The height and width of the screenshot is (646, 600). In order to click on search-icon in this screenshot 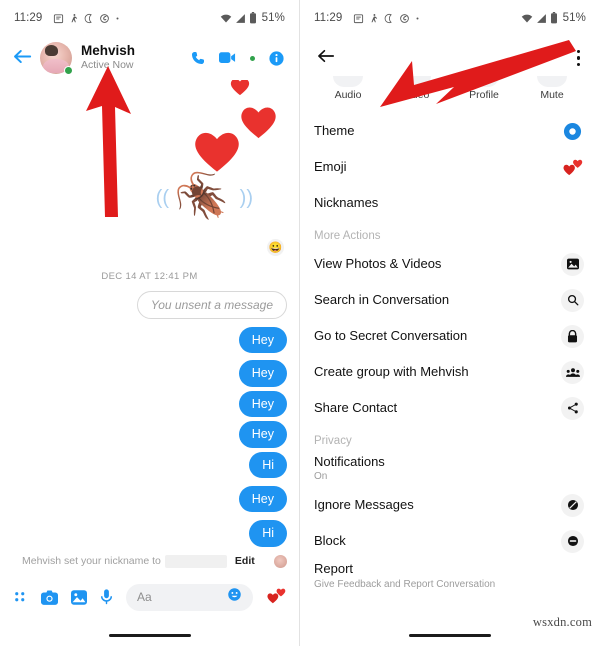, I will do `click(572, 300)`.